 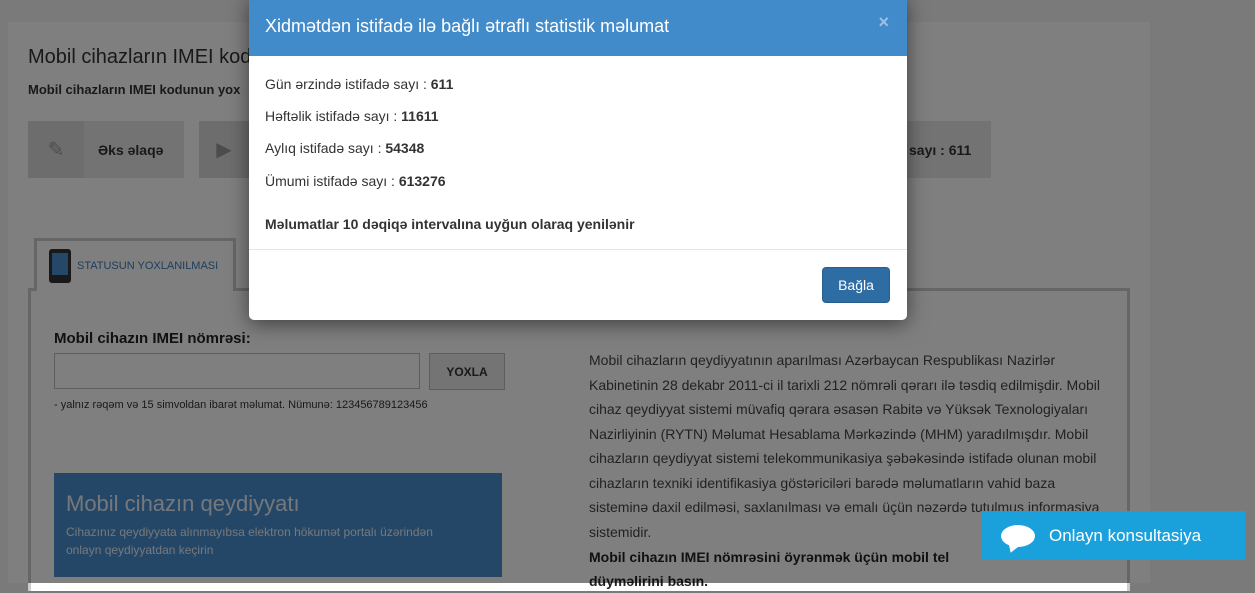 I want to click on stat-total: Ümumi istifadə sayı : 613276, so click(x=355, y=181).